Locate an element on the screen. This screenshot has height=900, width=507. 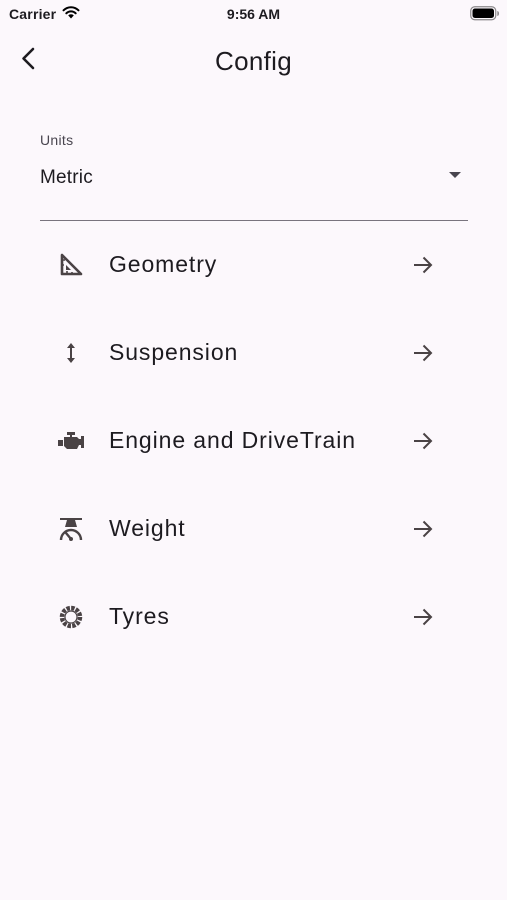
page-title: Config is located at coordinates (253, 61).